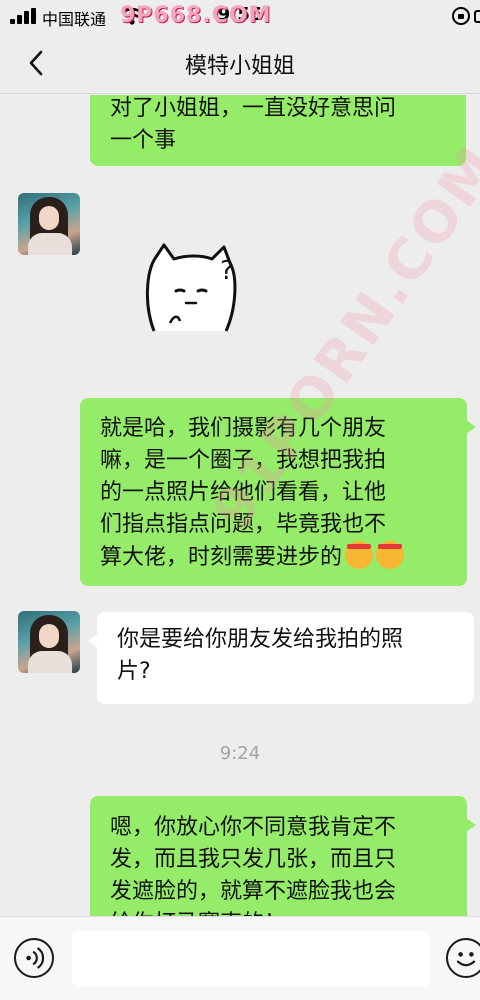 This screenshot has width=480, height=1000. What do you see at coordinates (251, 959) in the screenshot?
I see `message-input` at bounding box center [251, 959].